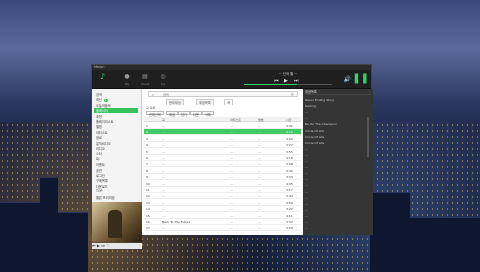 Image resolution: width=480 pixels, height=272 pixels. I want to click on table-row: 13......... 3:59, so click(222, 203).